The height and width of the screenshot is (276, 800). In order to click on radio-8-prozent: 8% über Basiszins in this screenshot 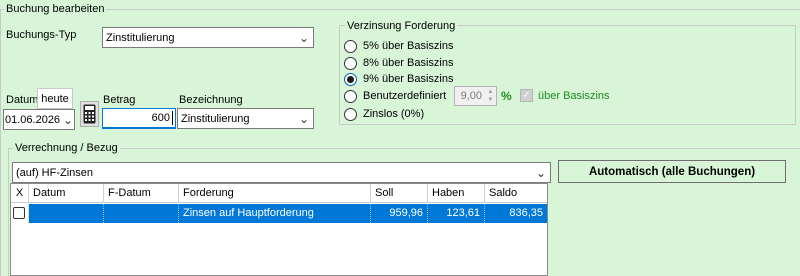, I will do `click(399, 63)`.